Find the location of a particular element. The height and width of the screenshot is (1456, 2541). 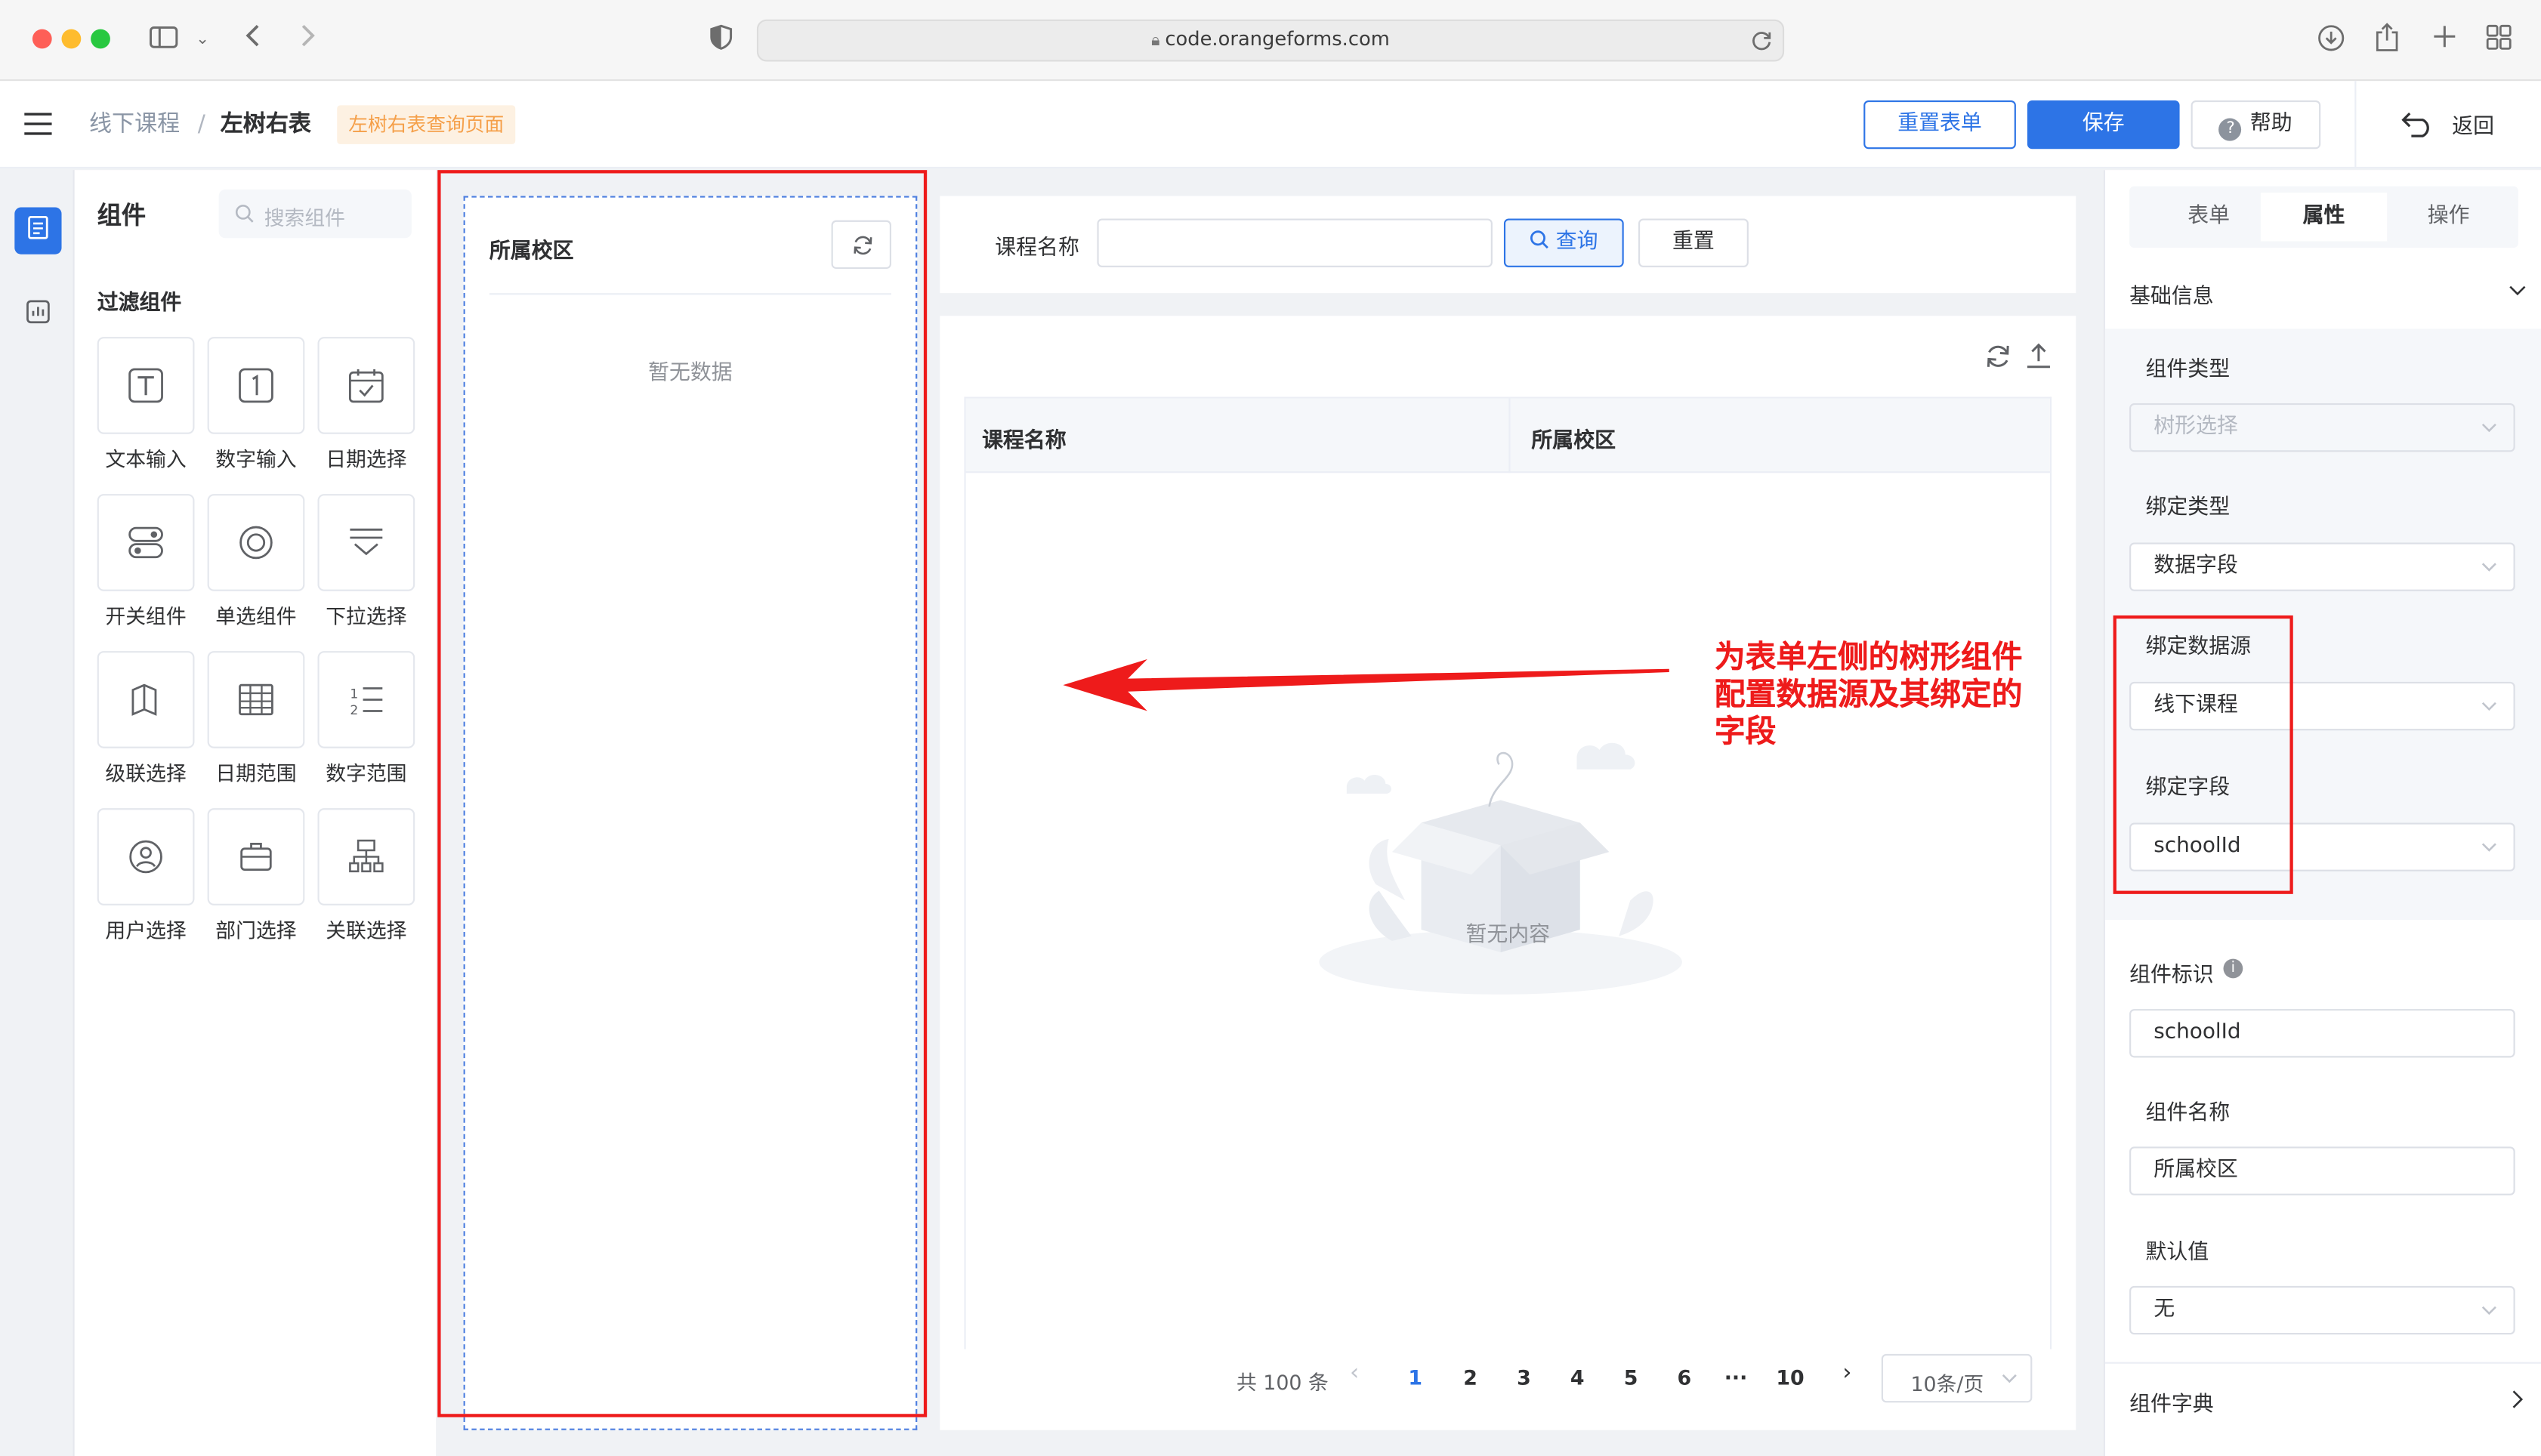

close-window-button is located at coordinates (42, 39).